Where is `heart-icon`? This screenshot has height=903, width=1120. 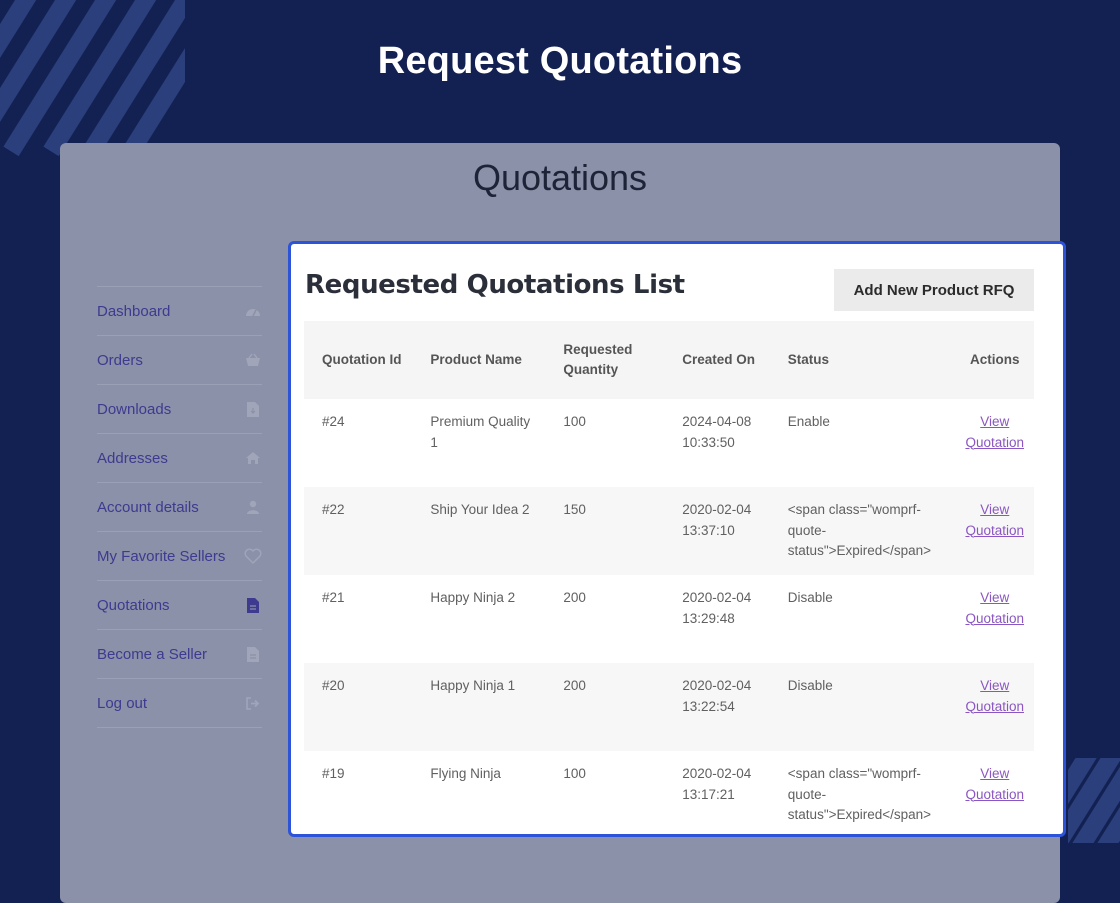 heart-icon is located at coordinates (253, 556).